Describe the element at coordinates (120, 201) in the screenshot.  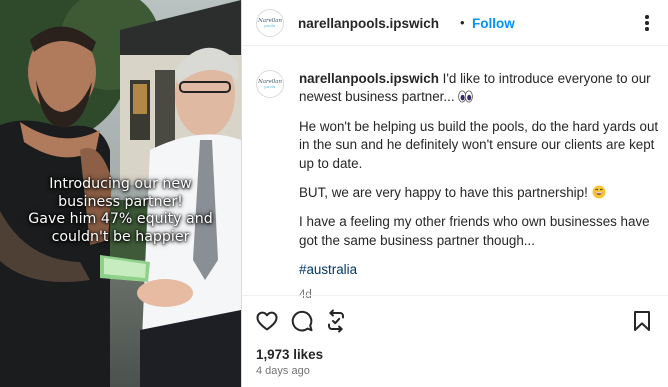
I see `overlay-line-2: business partner!` at that location.